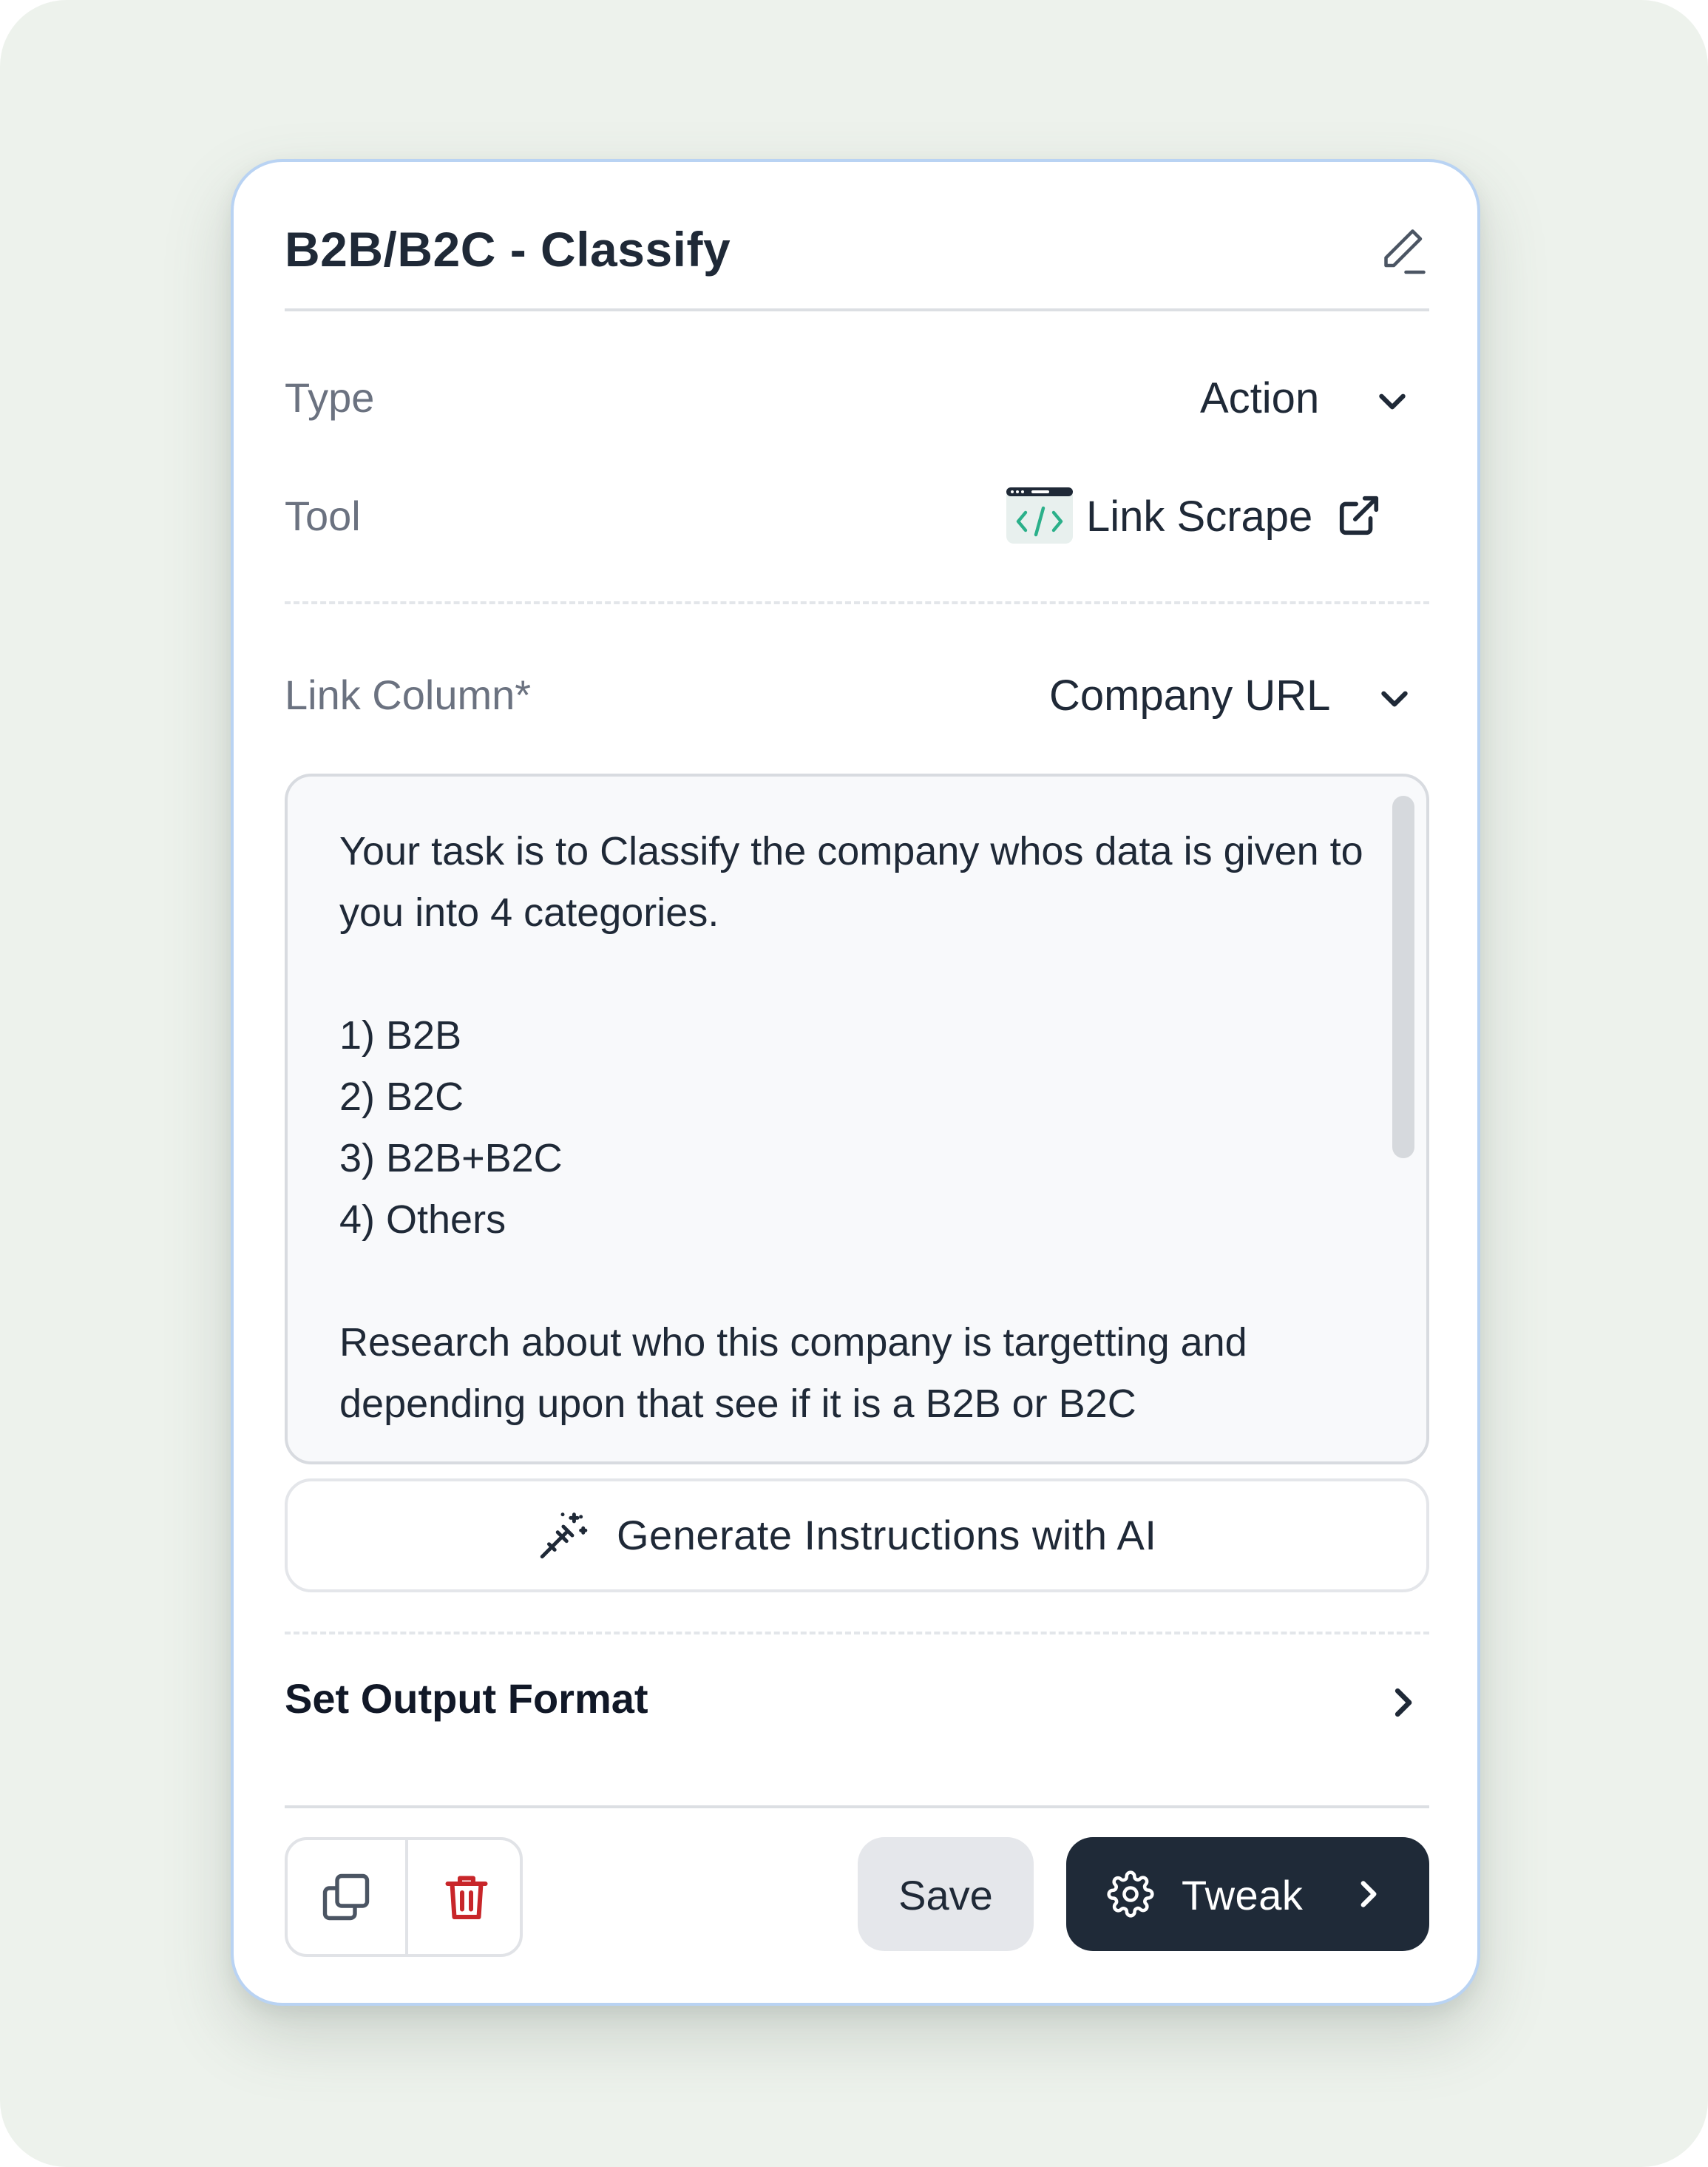 This screenshot has width=1708, height=2167. I want to click on footer-divider, so click(857, 1806).